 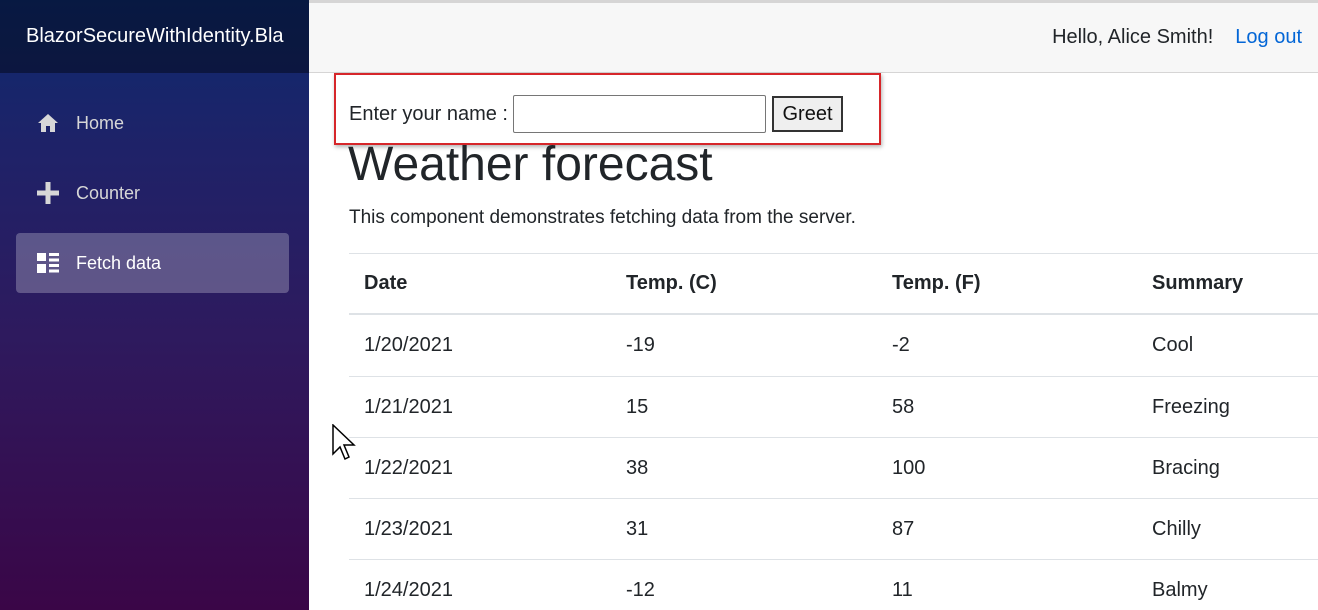 I want to click on cell-date: 1/21/2021, so click(x=408, y=406).